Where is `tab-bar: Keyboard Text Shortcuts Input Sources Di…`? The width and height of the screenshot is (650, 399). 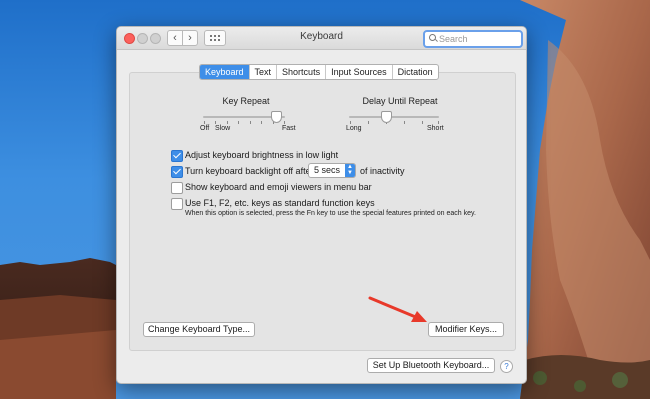 tab-bar: Keyboard Text Shortcuts Input Sources Di… is located at coordinates (319, 72).